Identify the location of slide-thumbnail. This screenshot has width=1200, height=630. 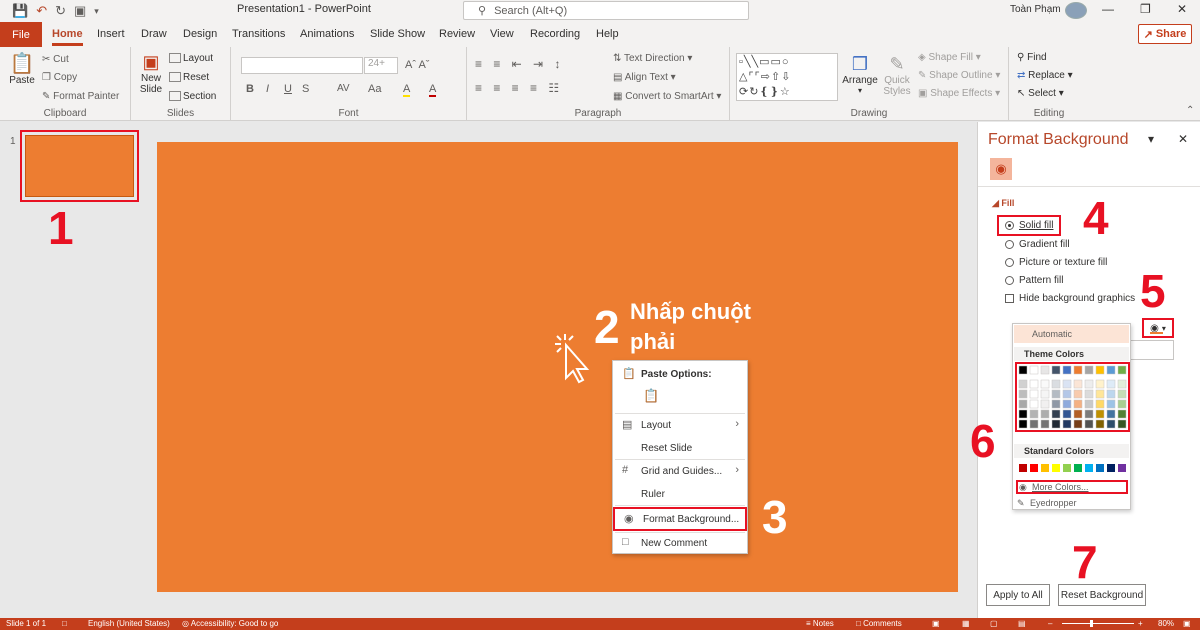
(79, 166).